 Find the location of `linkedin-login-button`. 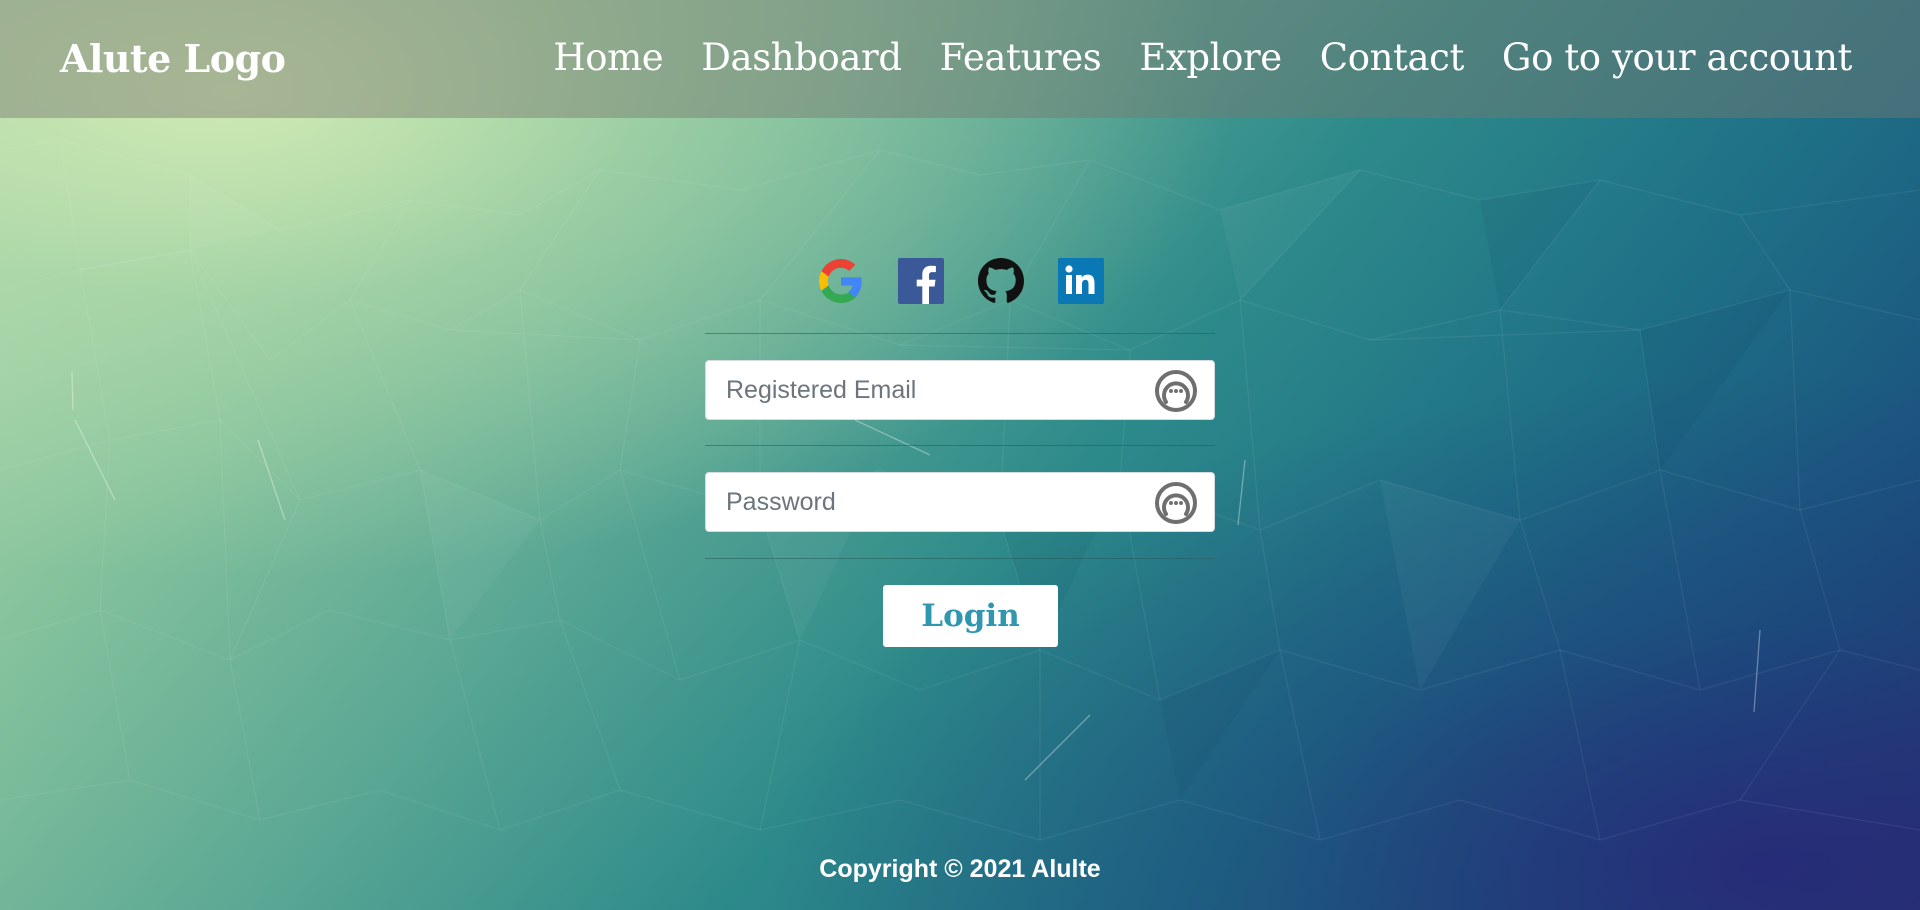

linkedin-login-button is located at coordinates (1081, 281).